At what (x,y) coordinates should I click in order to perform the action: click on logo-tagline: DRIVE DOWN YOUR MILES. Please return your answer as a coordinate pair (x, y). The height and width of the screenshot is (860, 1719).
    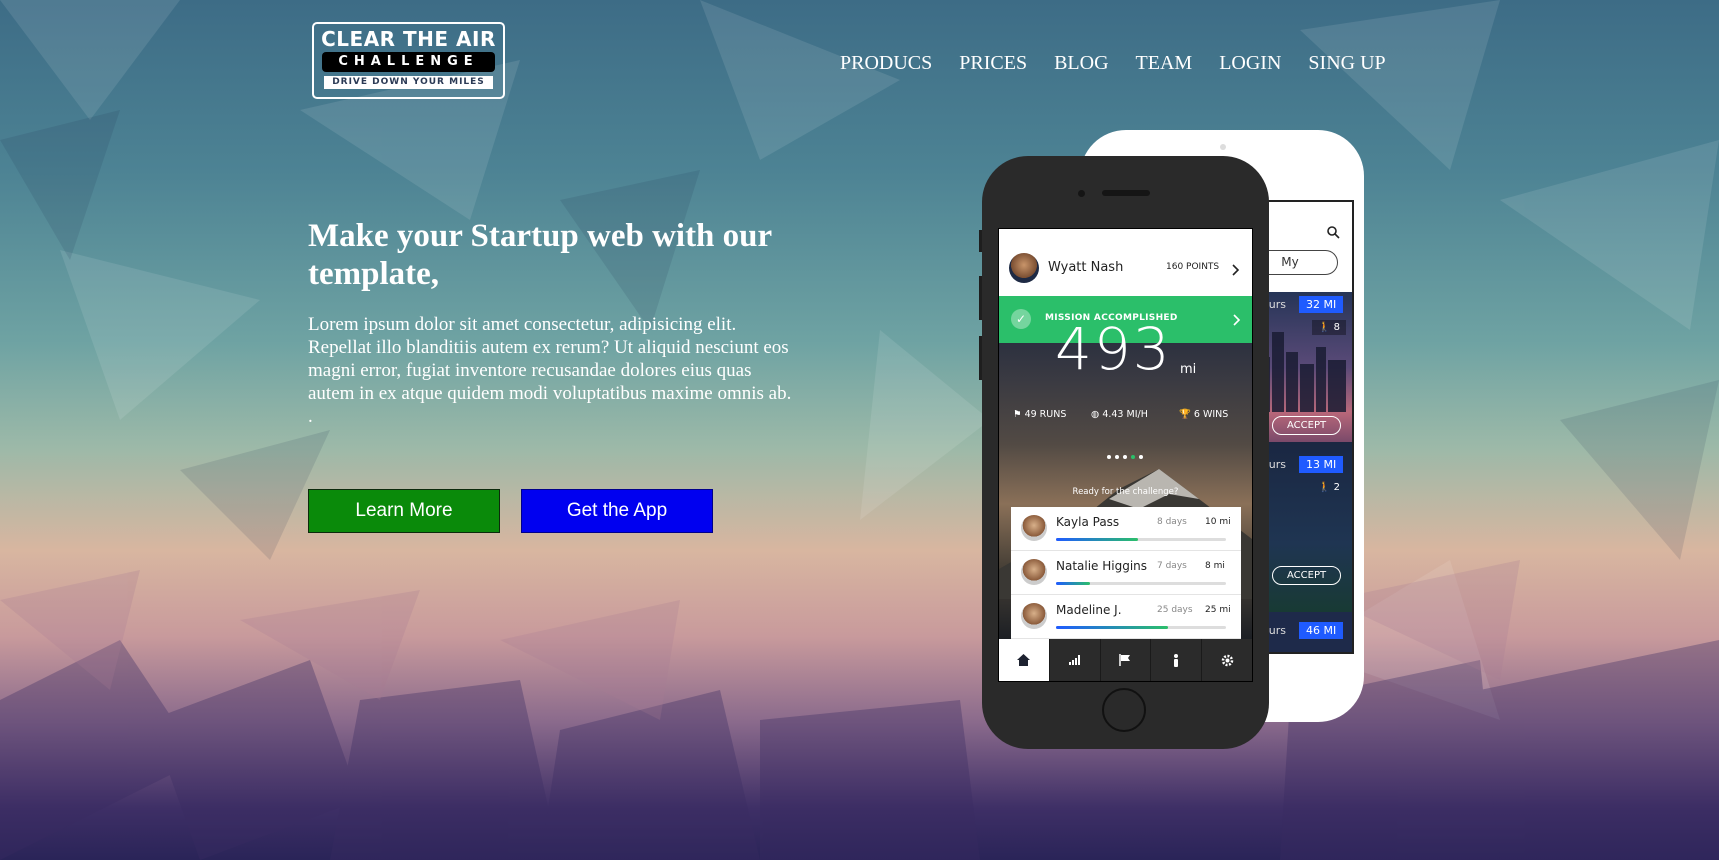
    Looking at the image, I should click on (408, 82).